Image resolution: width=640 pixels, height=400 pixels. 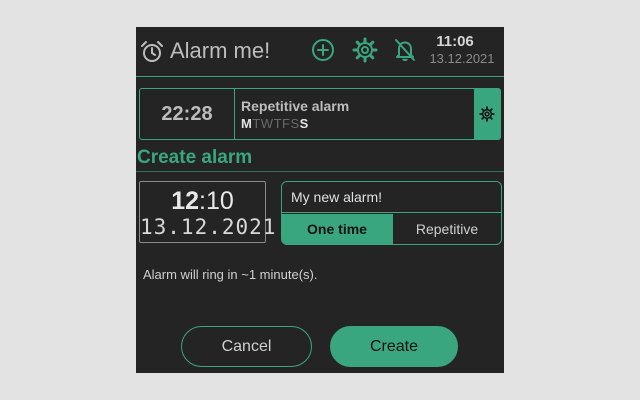 What do you see at coordinates (278, 123) in the screenshot?
I see `weekday-thursday: T` at bounding box center [278, 123].